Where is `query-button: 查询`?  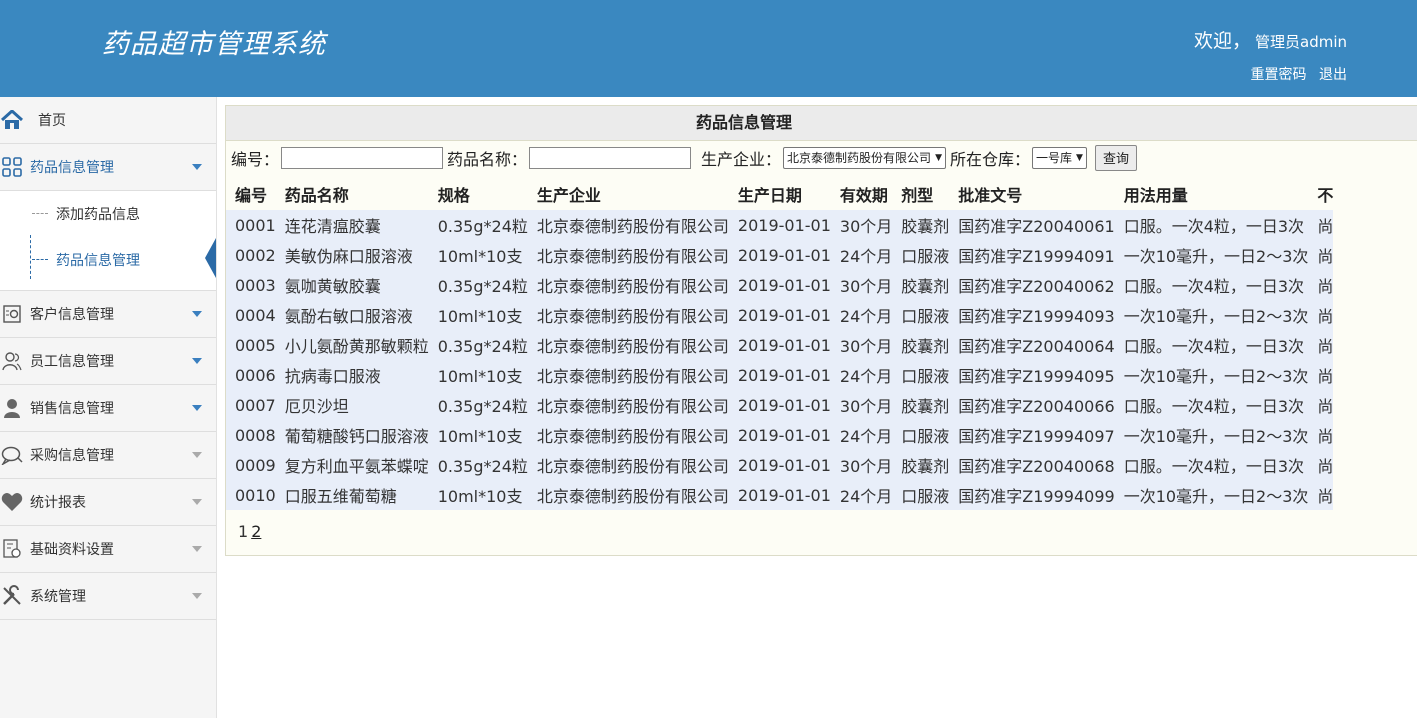 query-button: 查询 is located at coordinates (1115, 157).